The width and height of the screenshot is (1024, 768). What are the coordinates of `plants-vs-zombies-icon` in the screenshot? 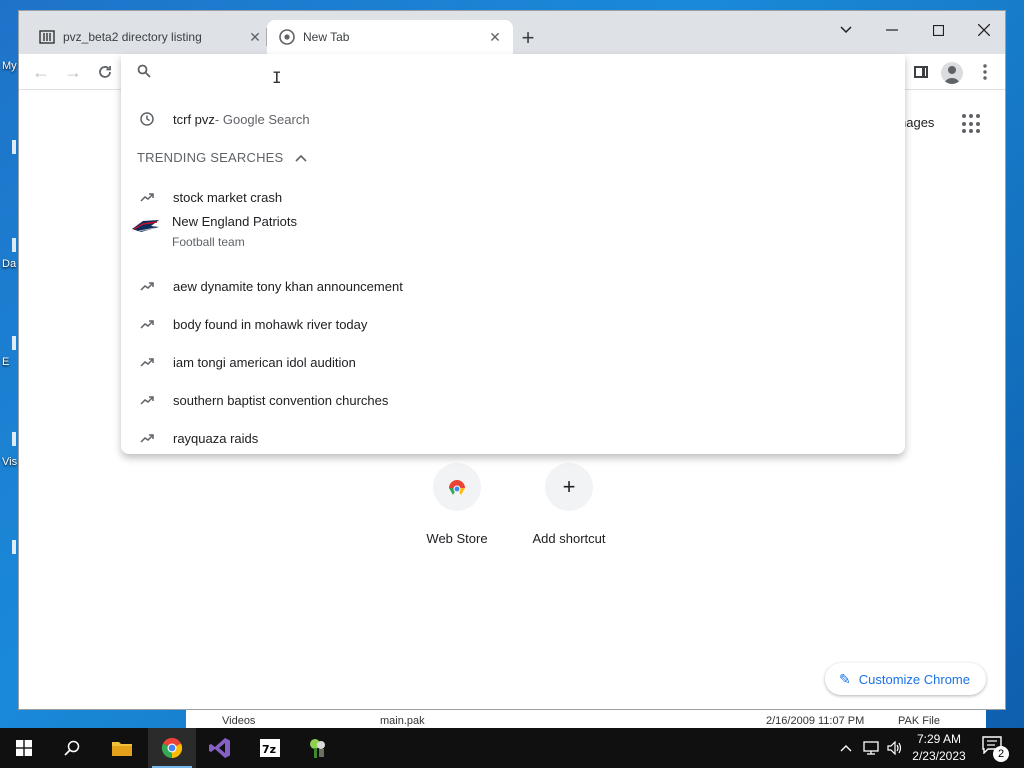 It's located at (318, 748).